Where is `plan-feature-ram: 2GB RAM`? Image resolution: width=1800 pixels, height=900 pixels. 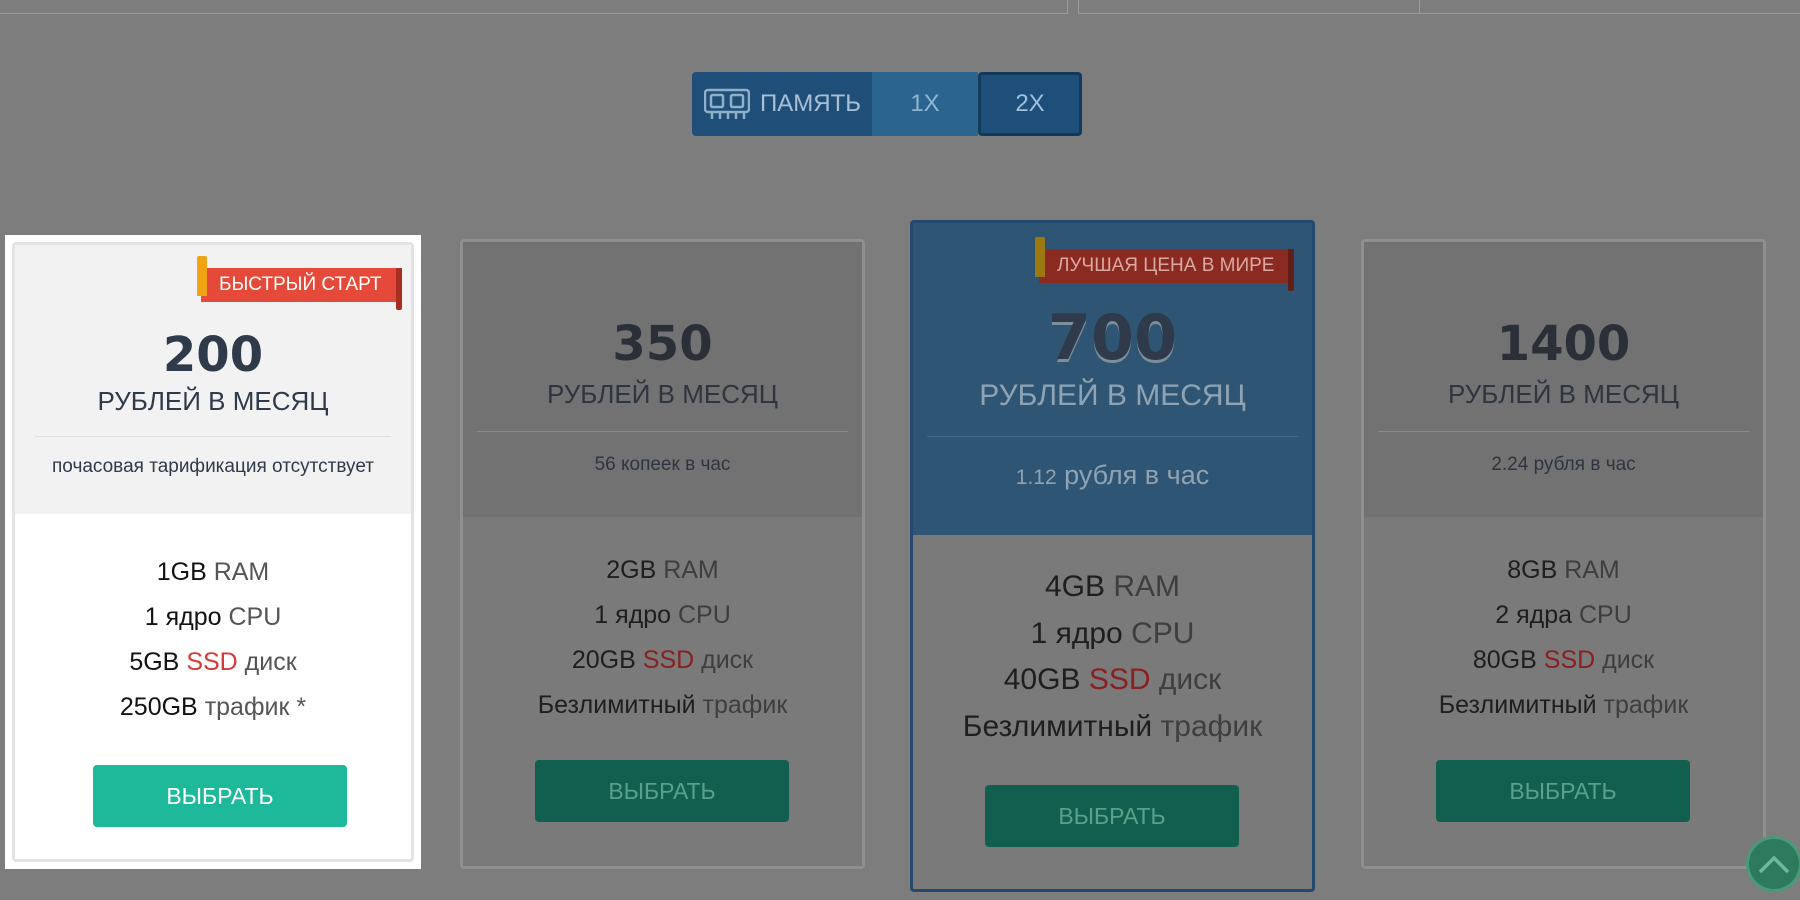
plan-feature-ram: 2GB RAM is located at coordinates (662, 570).